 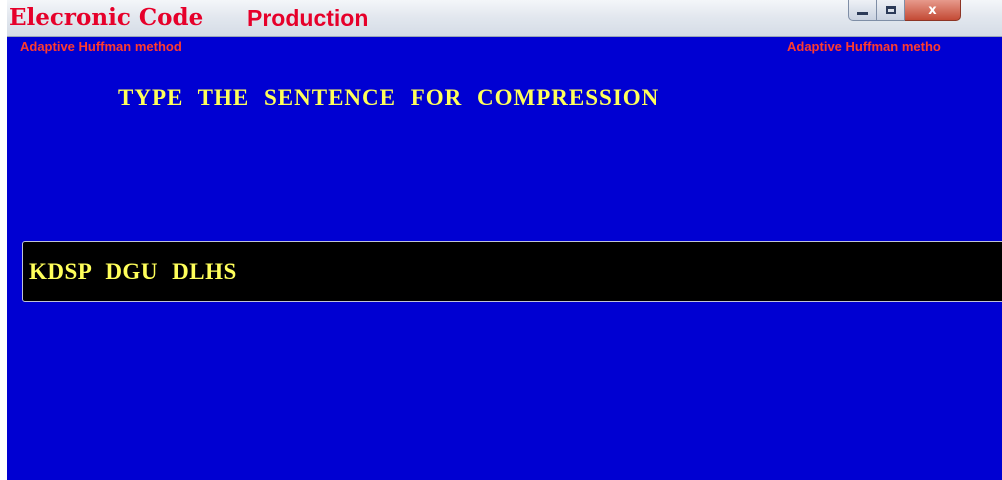 I want to click on method-label-right: Adaptive Huffman metho, so click(x=864, y=46).